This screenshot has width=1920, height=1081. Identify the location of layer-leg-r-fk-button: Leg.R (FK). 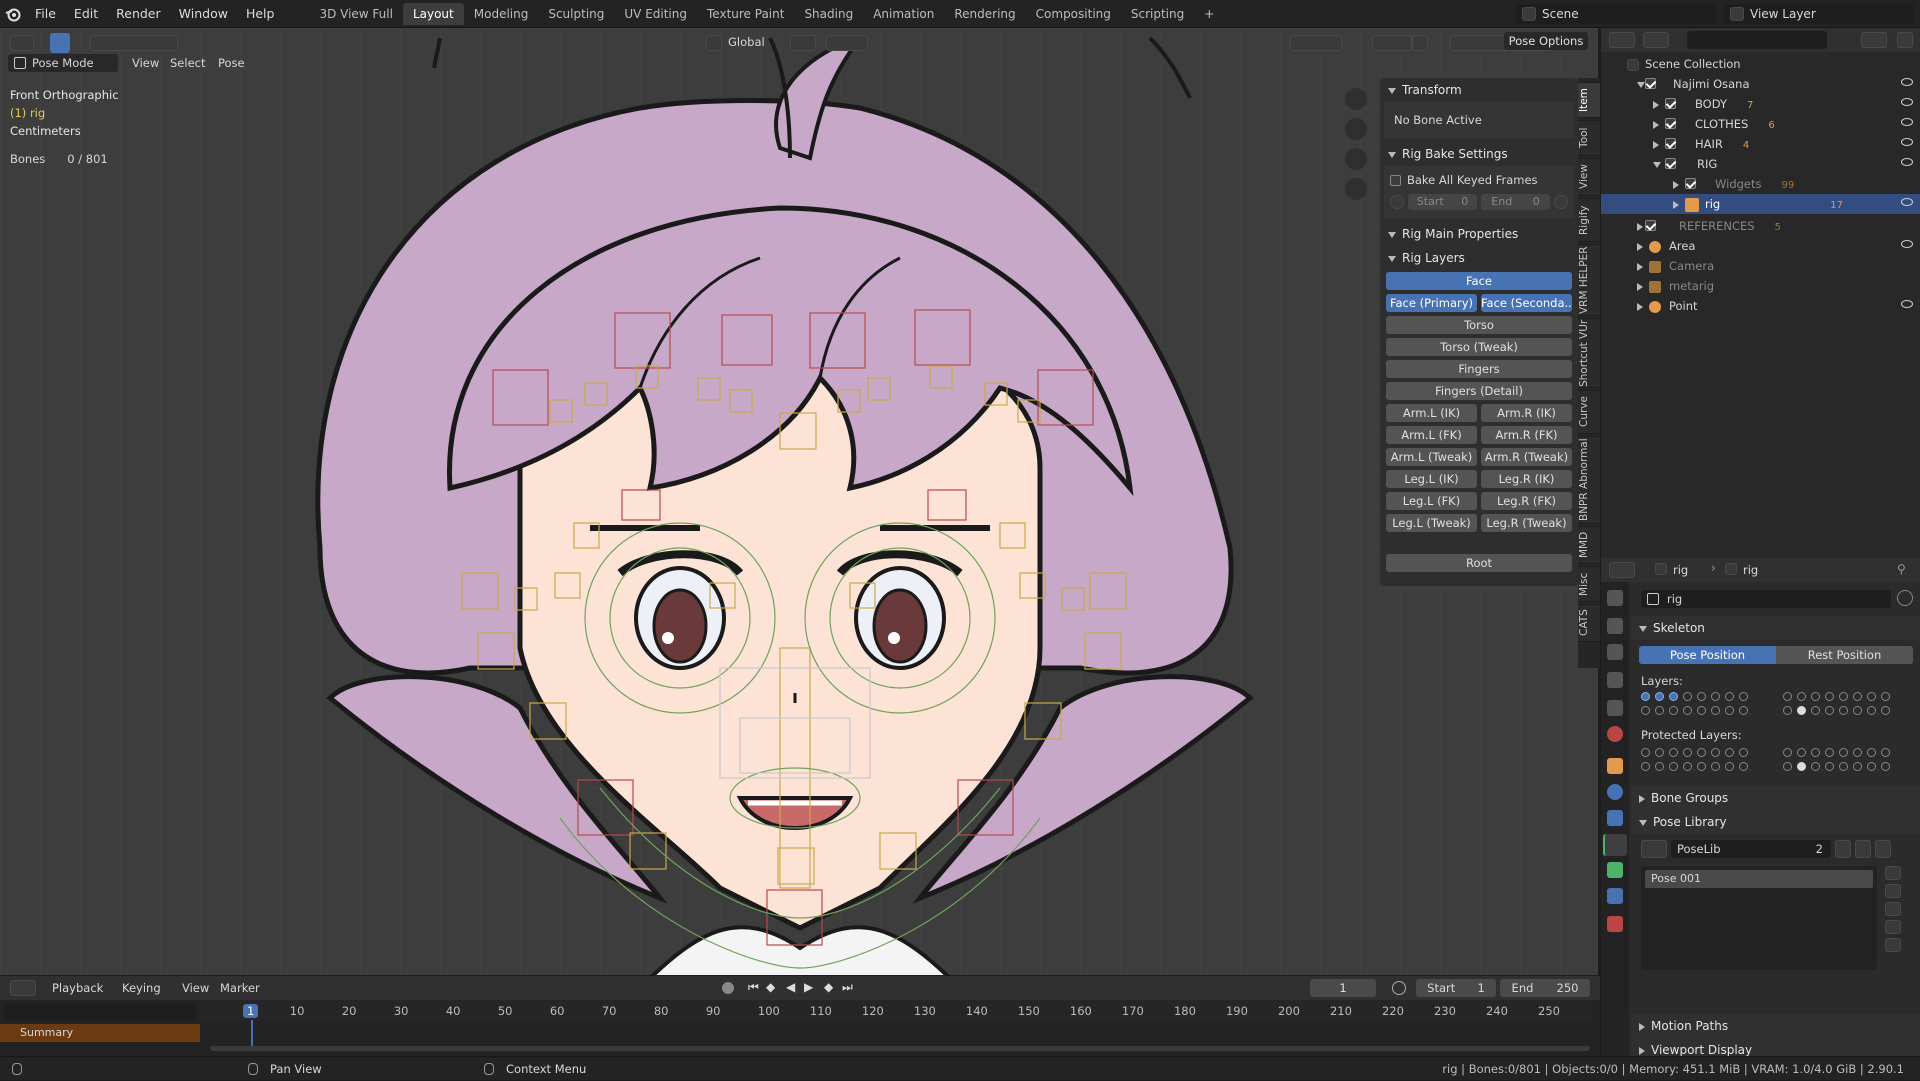
(1526, 501).